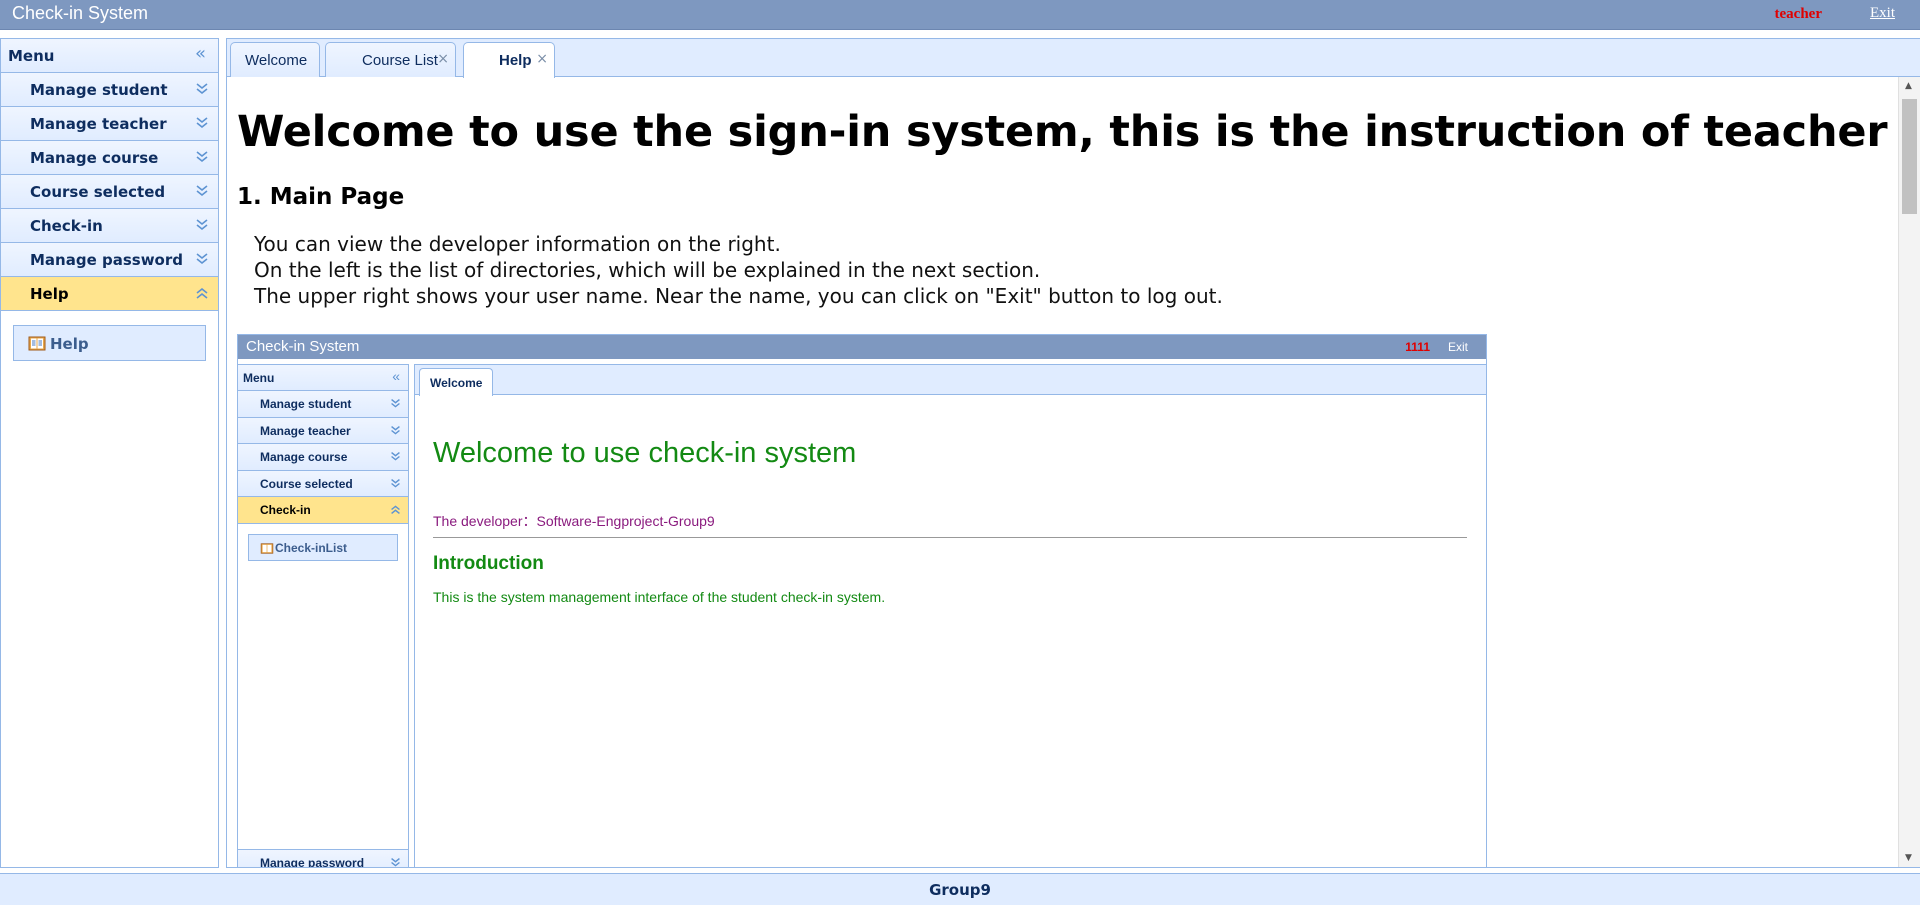  I want to click on section-title: 1. Main Page, so click(321, 197).